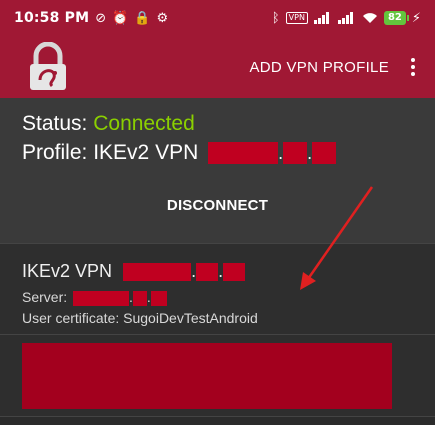  I want to click on app-bar: ADD VPN PROFILE, so click(217, 67).